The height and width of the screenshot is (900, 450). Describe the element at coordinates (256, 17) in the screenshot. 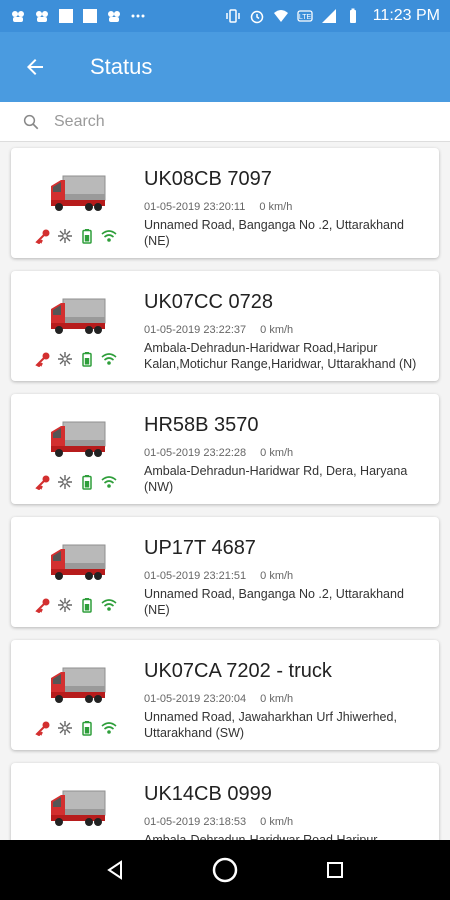

I see `alarm-icon` at that location.